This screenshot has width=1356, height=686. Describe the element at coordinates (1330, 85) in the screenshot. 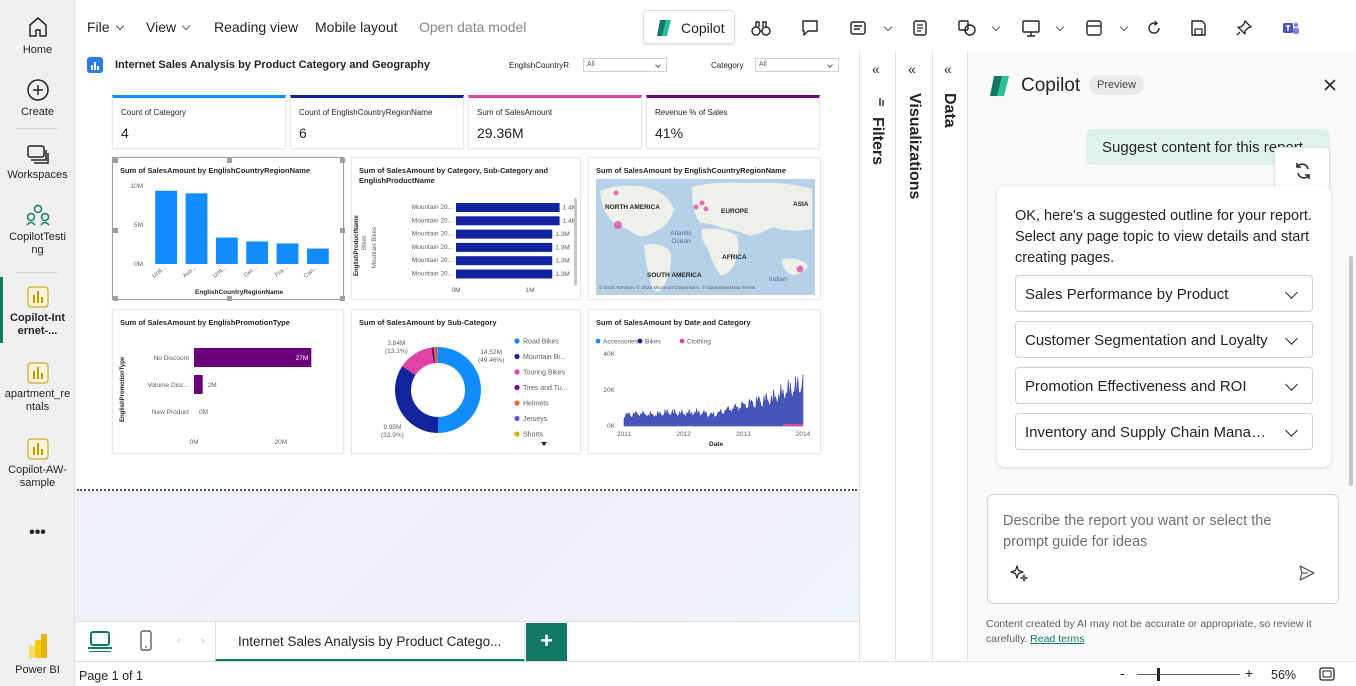

I see `close-icon` at that location.